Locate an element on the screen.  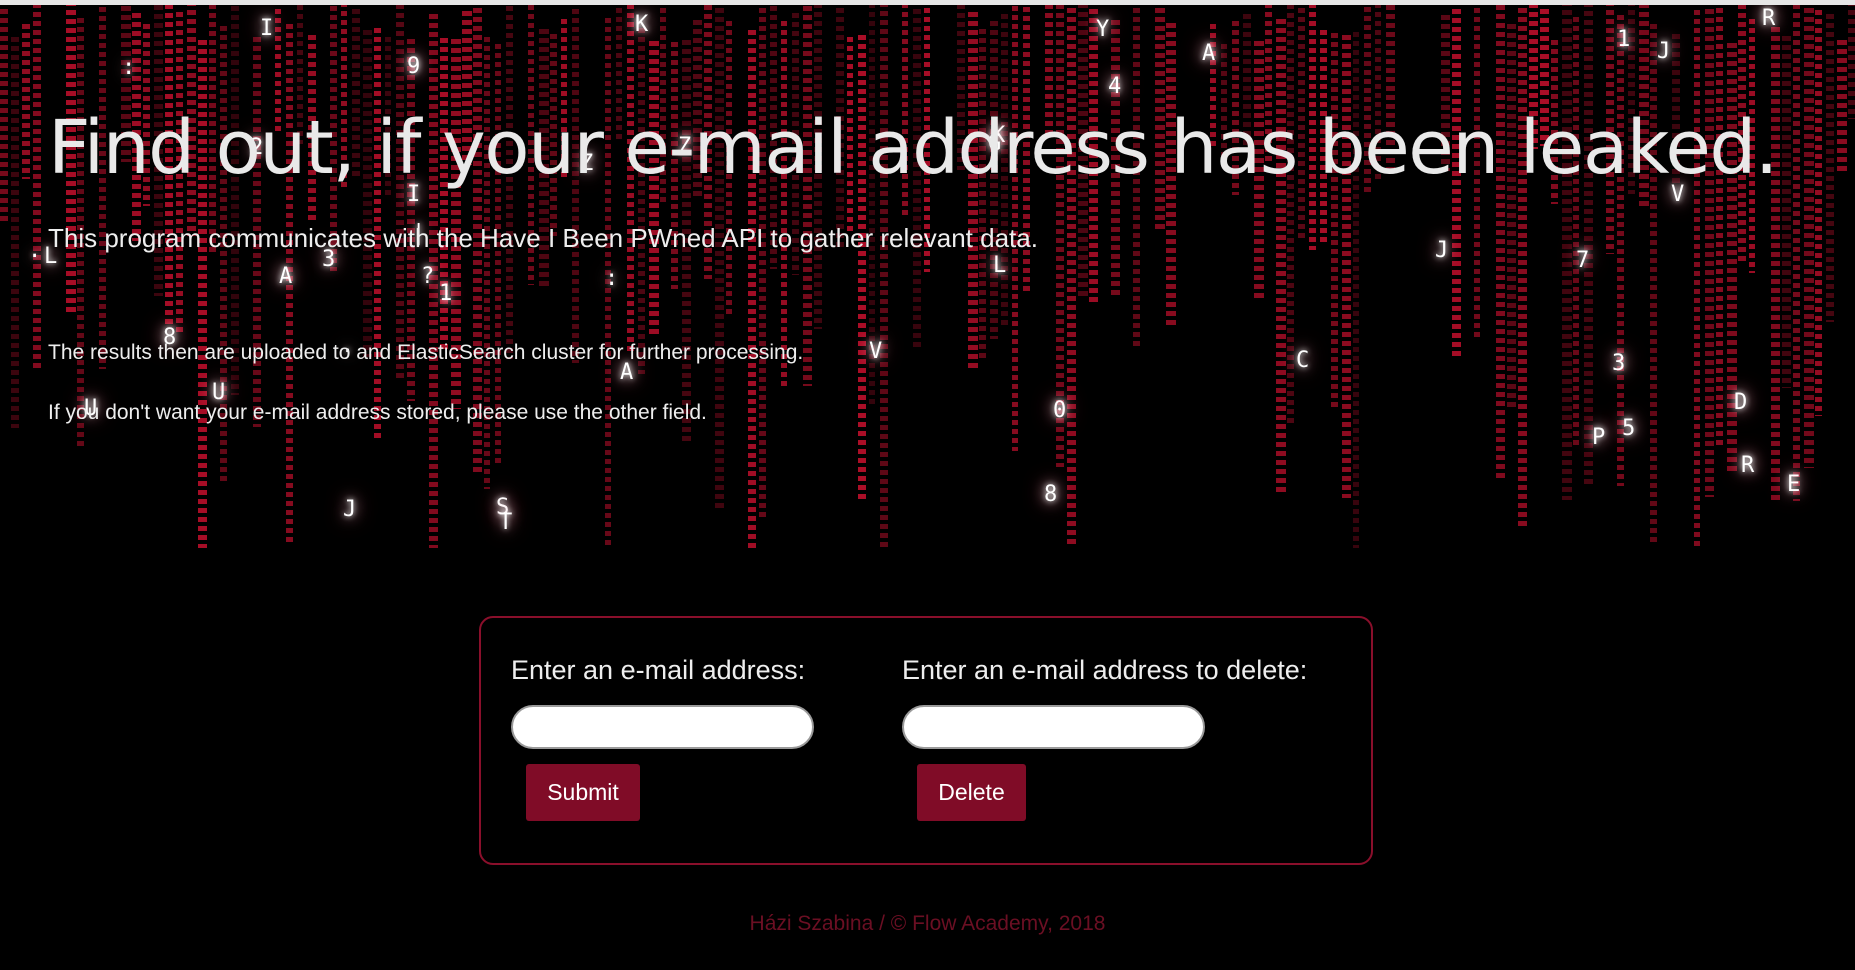
email-field-label: Enter an e-mail address: is located at coordinates (658, 670).